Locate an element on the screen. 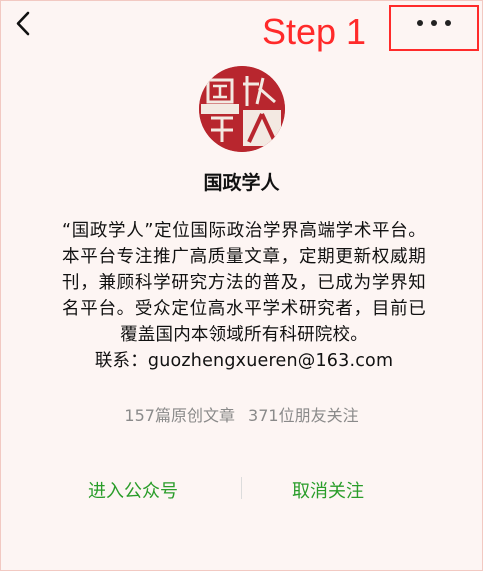 This screenshot has width=483, height=571. chevron-left-icon is located at coordinates (23, 23).